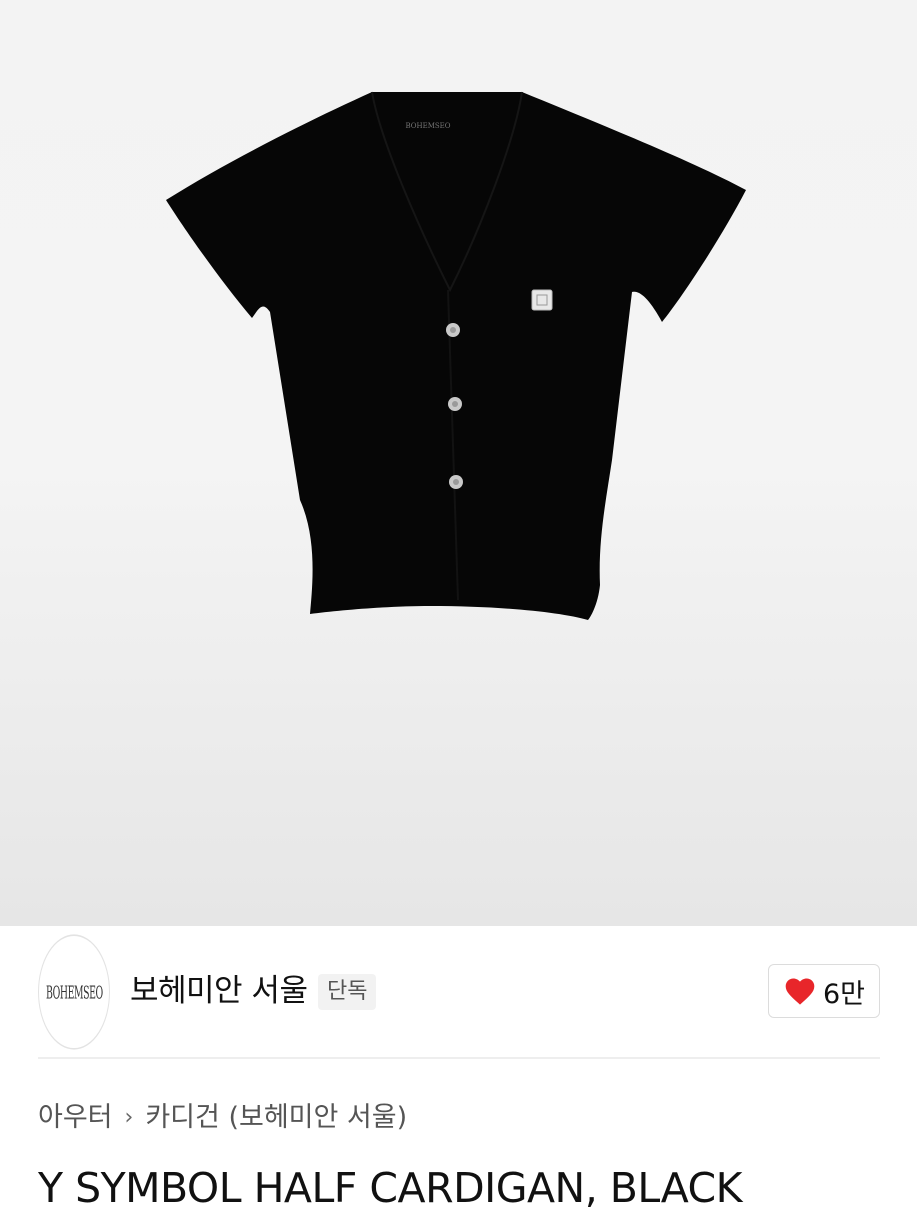 The width and height of the screenshot is (917, 1216). What do you see at coordinates (427, 126) in the screenshot?
I see `neck-label: BOHEMSEO` at bounding box center [427, 126].